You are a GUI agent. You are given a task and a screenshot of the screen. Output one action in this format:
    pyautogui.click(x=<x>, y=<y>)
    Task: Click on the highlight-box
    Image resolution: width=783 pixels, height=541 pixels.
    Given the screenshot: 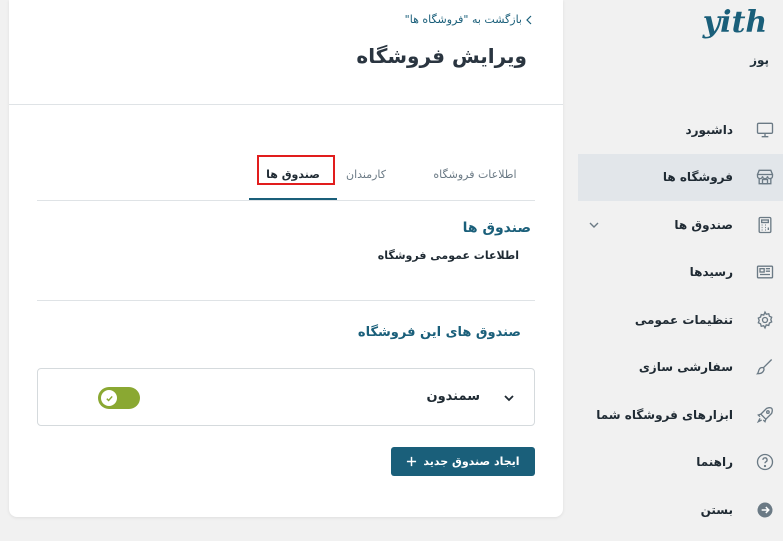 What is the action you would take?
    pyautogui.click(x=296, y=170)
    